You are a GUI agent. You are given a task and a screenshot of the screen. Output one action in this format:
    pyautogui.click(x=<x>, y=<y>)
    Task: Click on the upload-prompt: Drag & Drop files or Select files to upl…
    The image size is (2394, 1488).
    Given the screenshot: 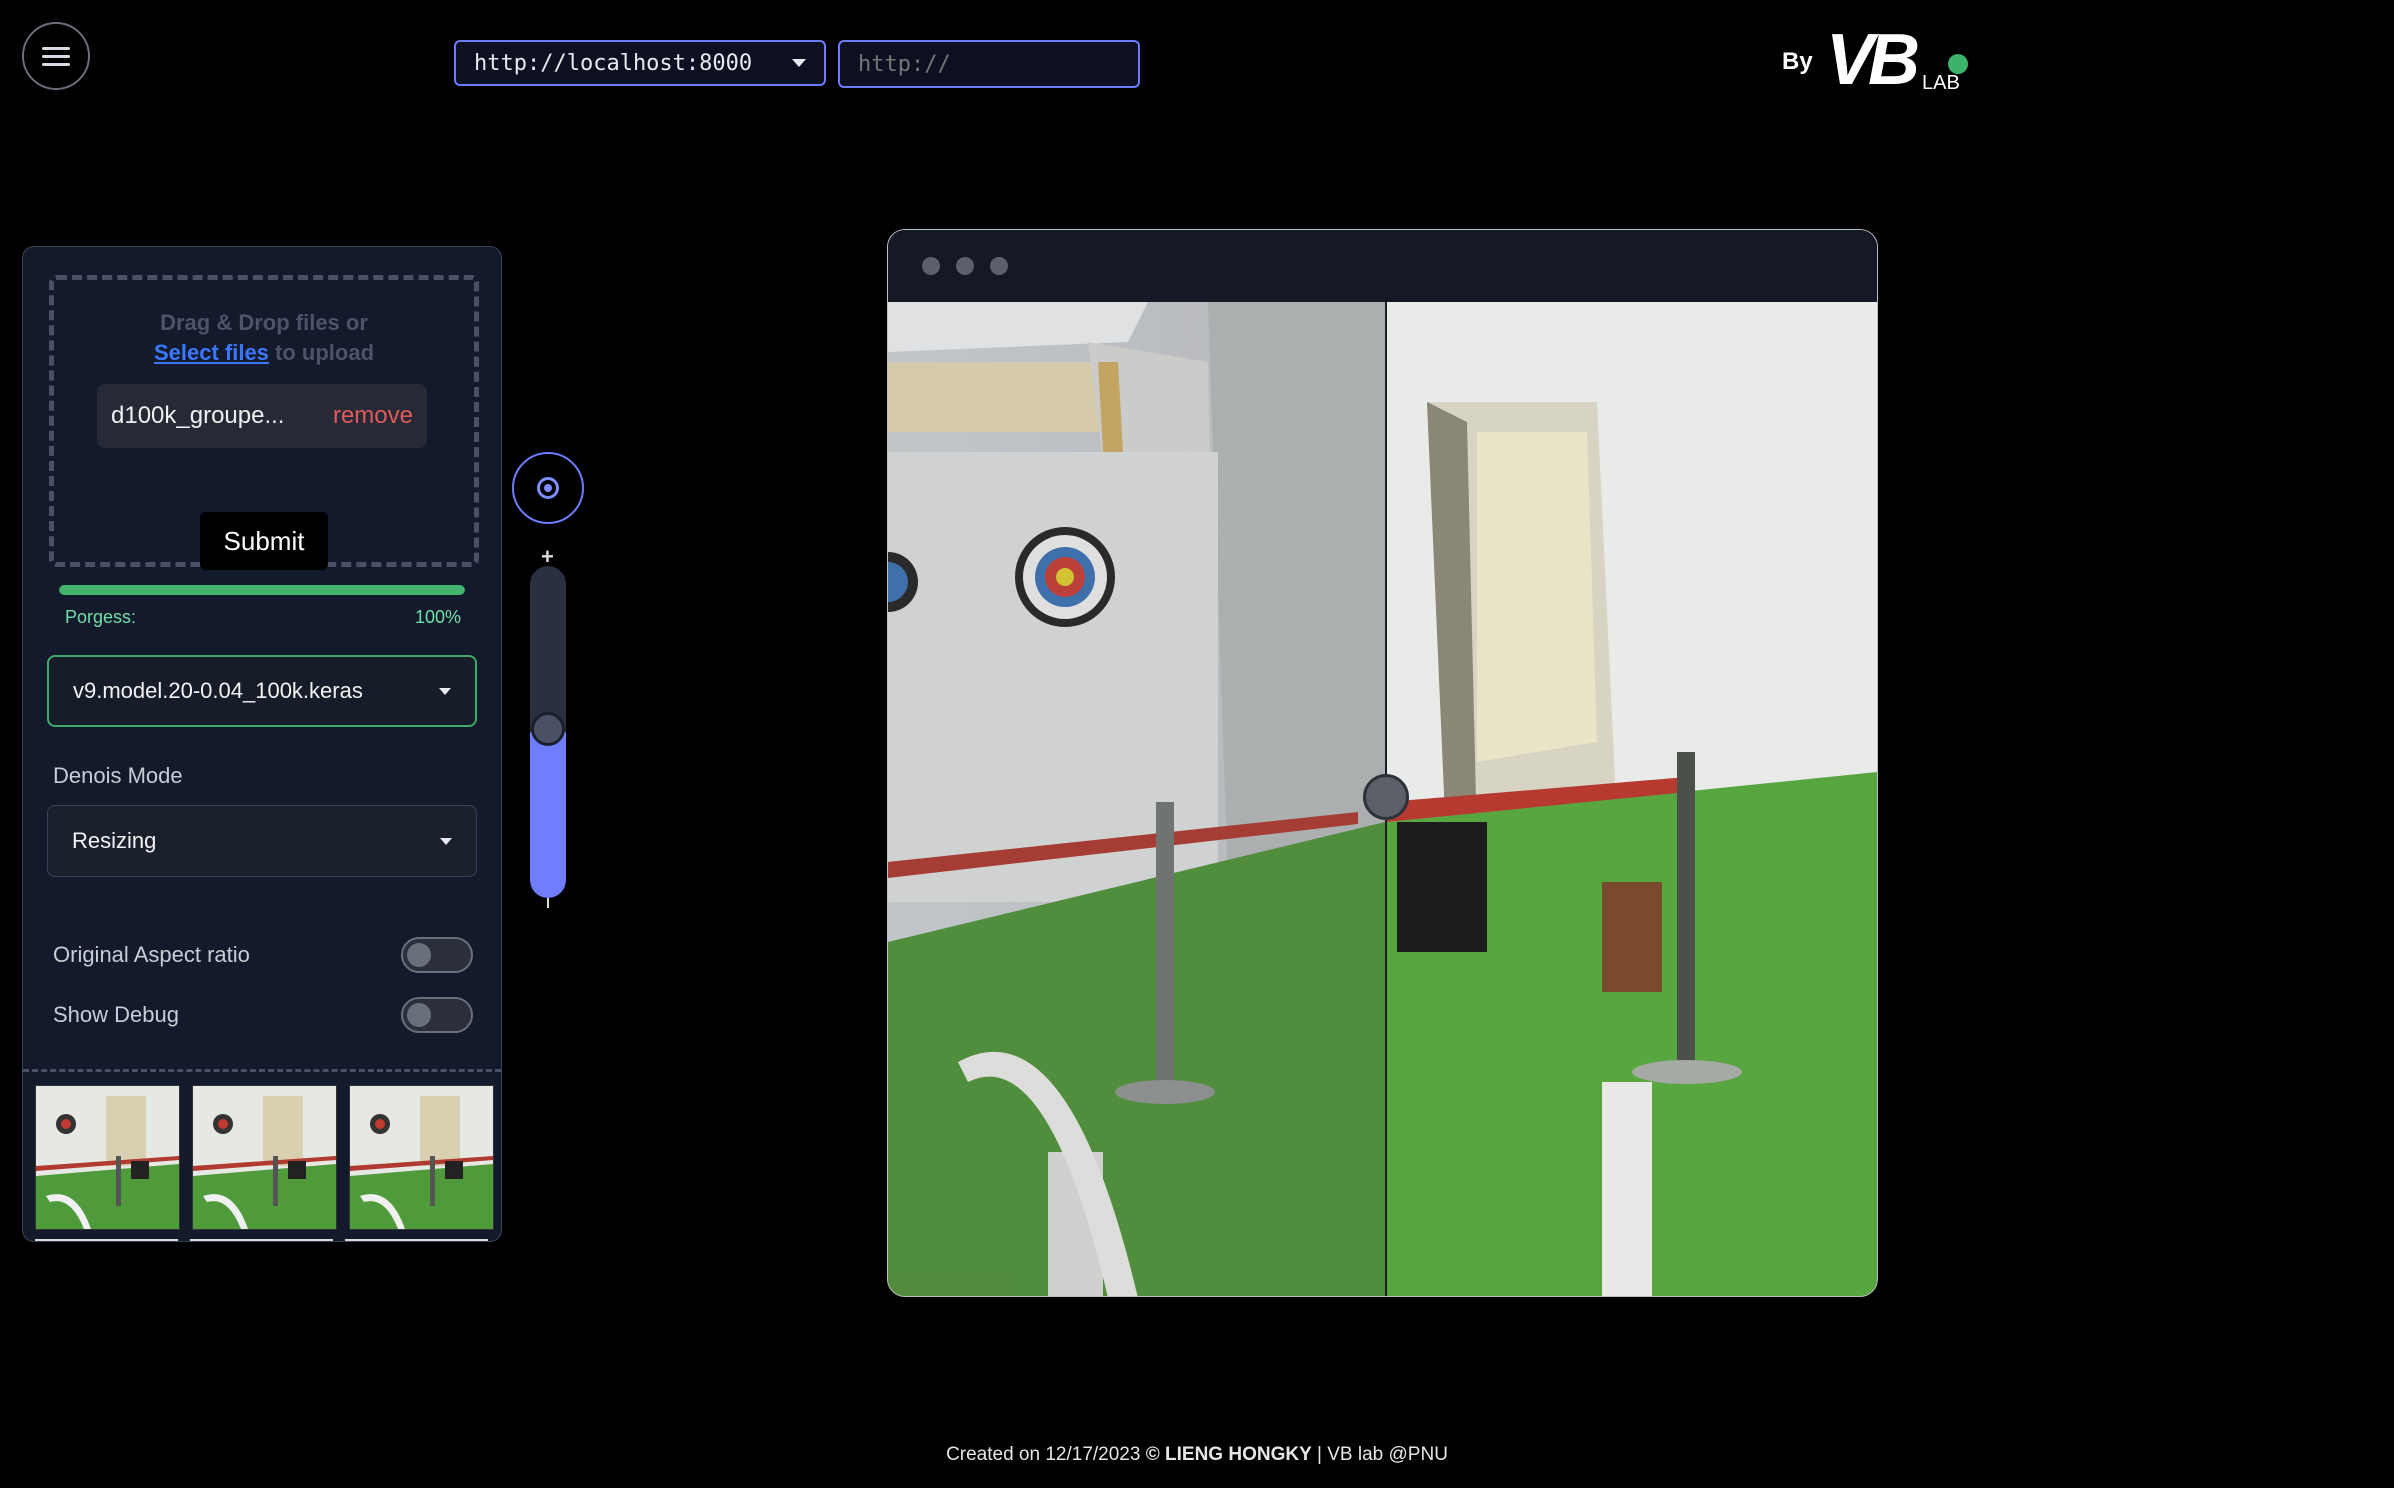 What is the action you would take?
    pyautogui.click(x=264, y=338)
    